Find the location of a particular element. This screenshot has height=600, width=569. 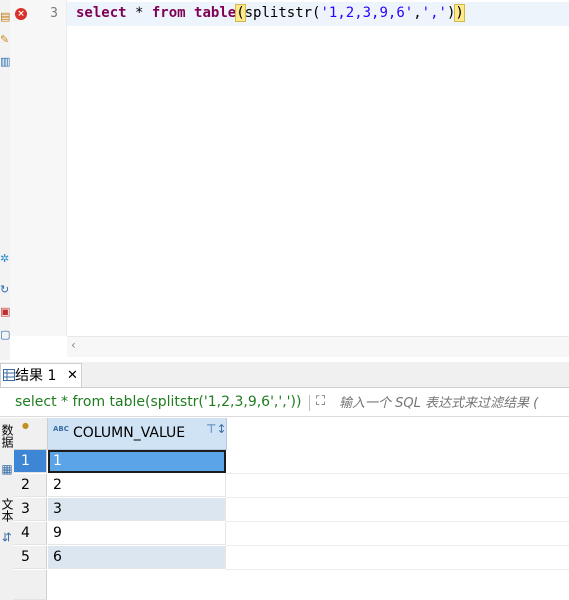

divider is located at coordinates (309, 403).